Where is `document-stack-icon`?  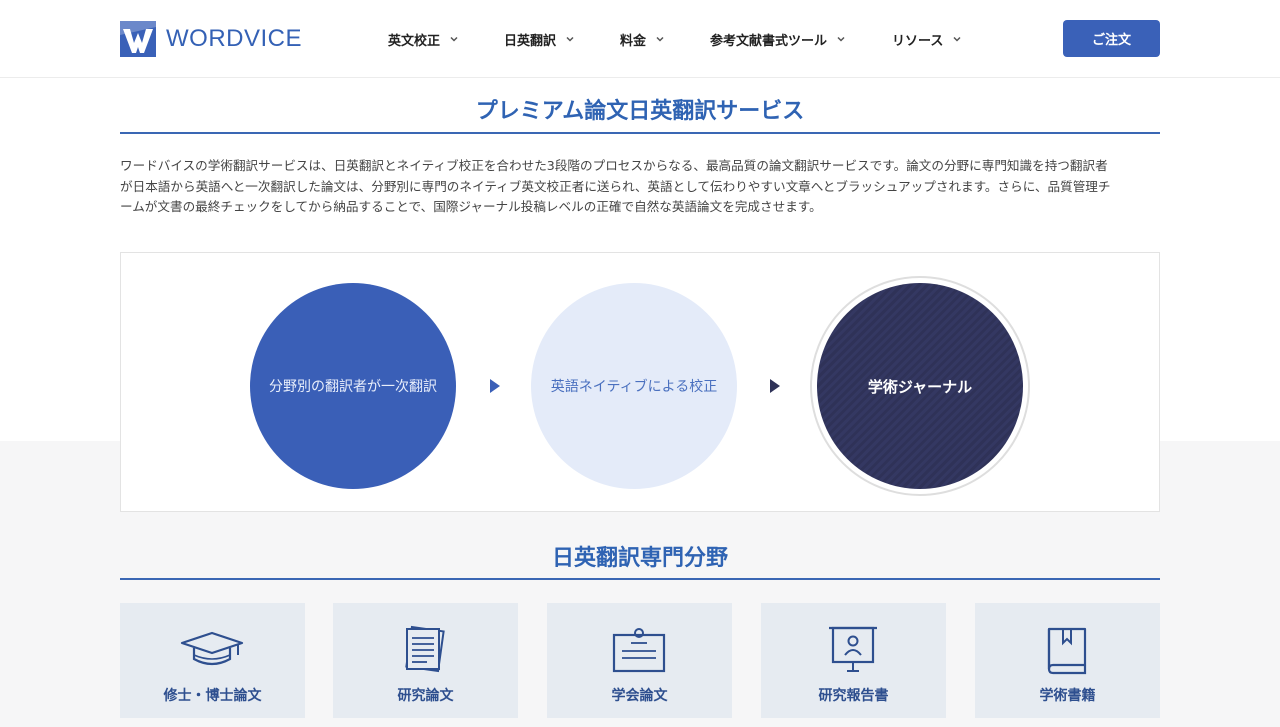
document-stack-icon is located at coordinates (425, 649).